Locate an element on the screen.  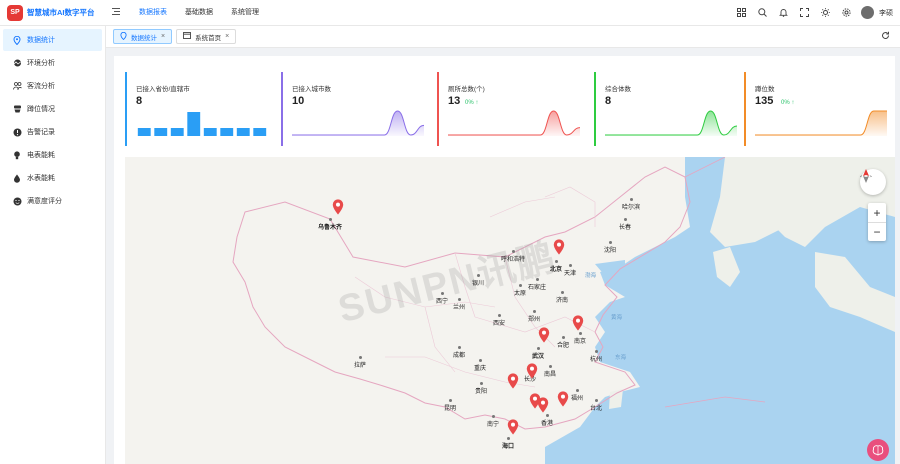
user-name: 李硕 is located at coordinates (886, 13).